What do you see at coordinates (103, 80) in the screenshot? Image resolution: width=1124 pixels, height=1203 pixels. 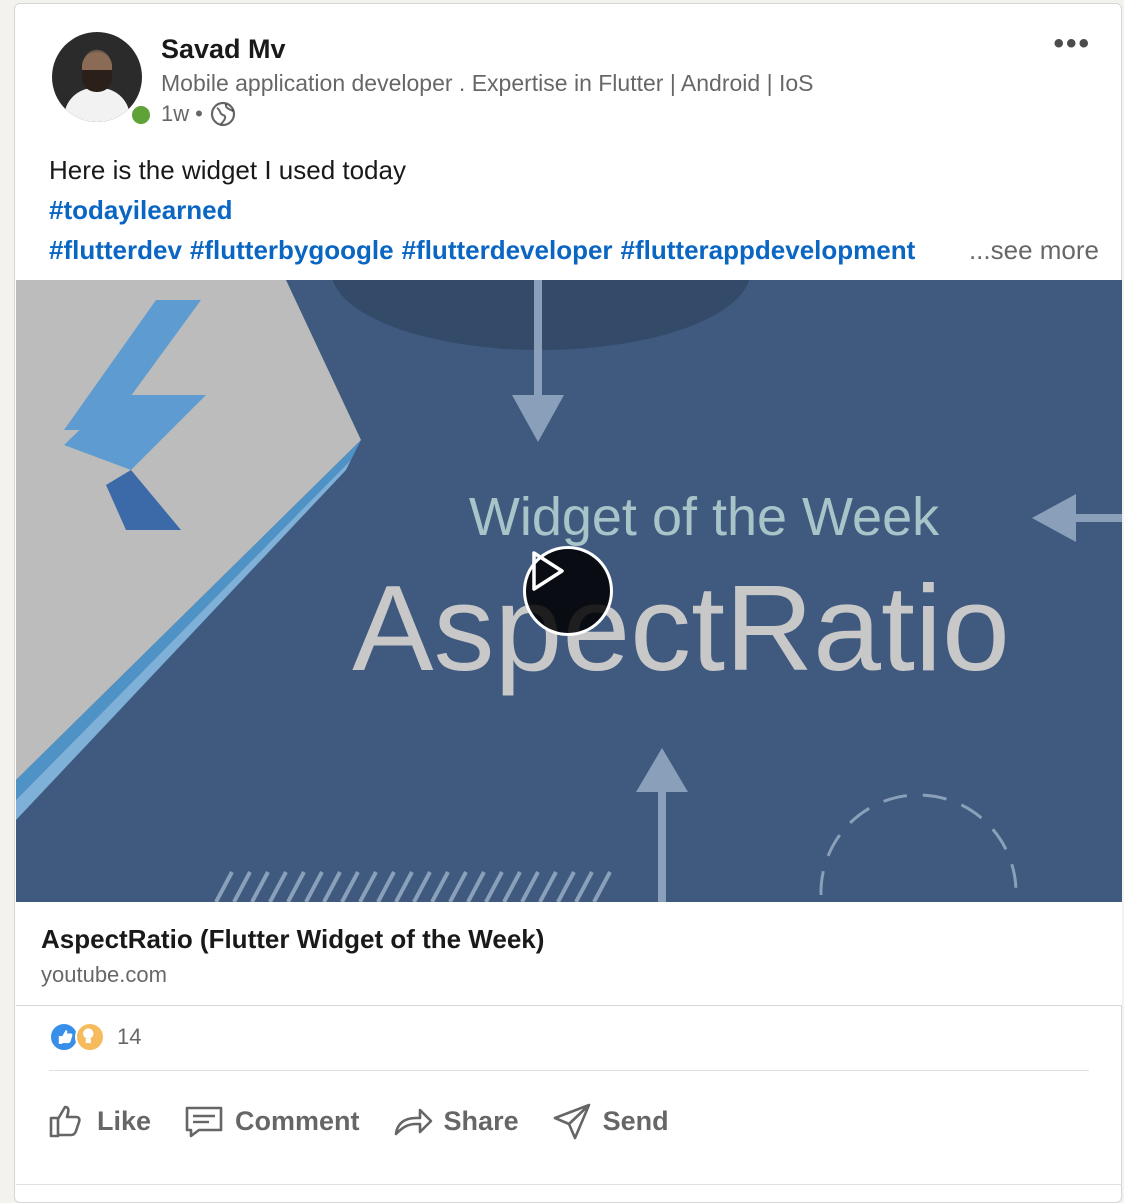 I see `author-avatar` at bounding box center [103, 80].